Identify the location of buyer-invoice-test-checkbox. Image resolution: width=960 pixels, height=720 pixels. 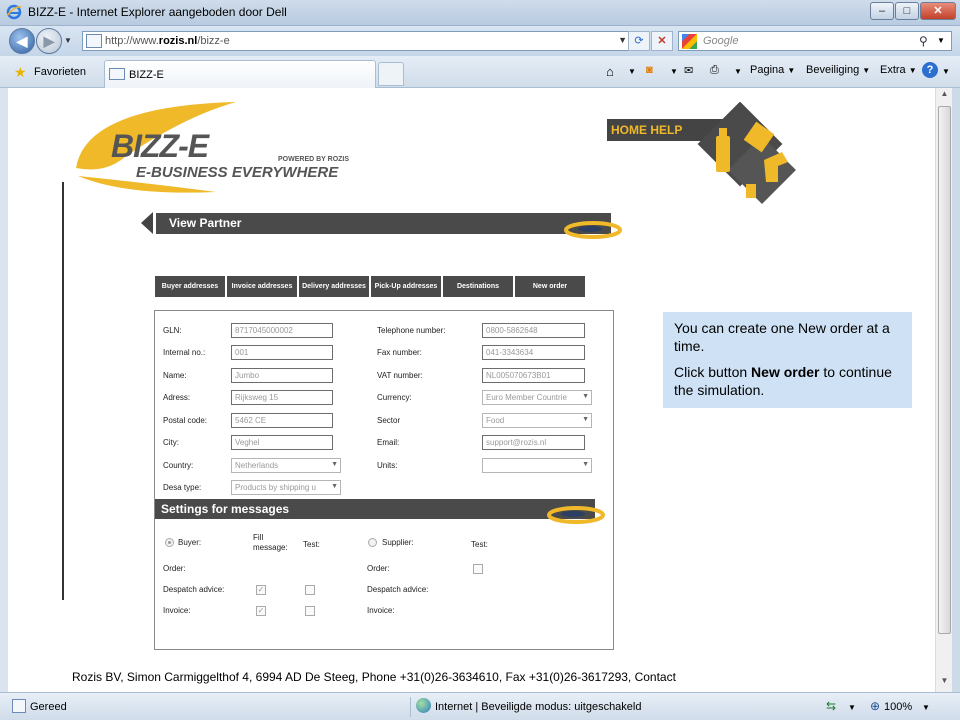
(310, 611).